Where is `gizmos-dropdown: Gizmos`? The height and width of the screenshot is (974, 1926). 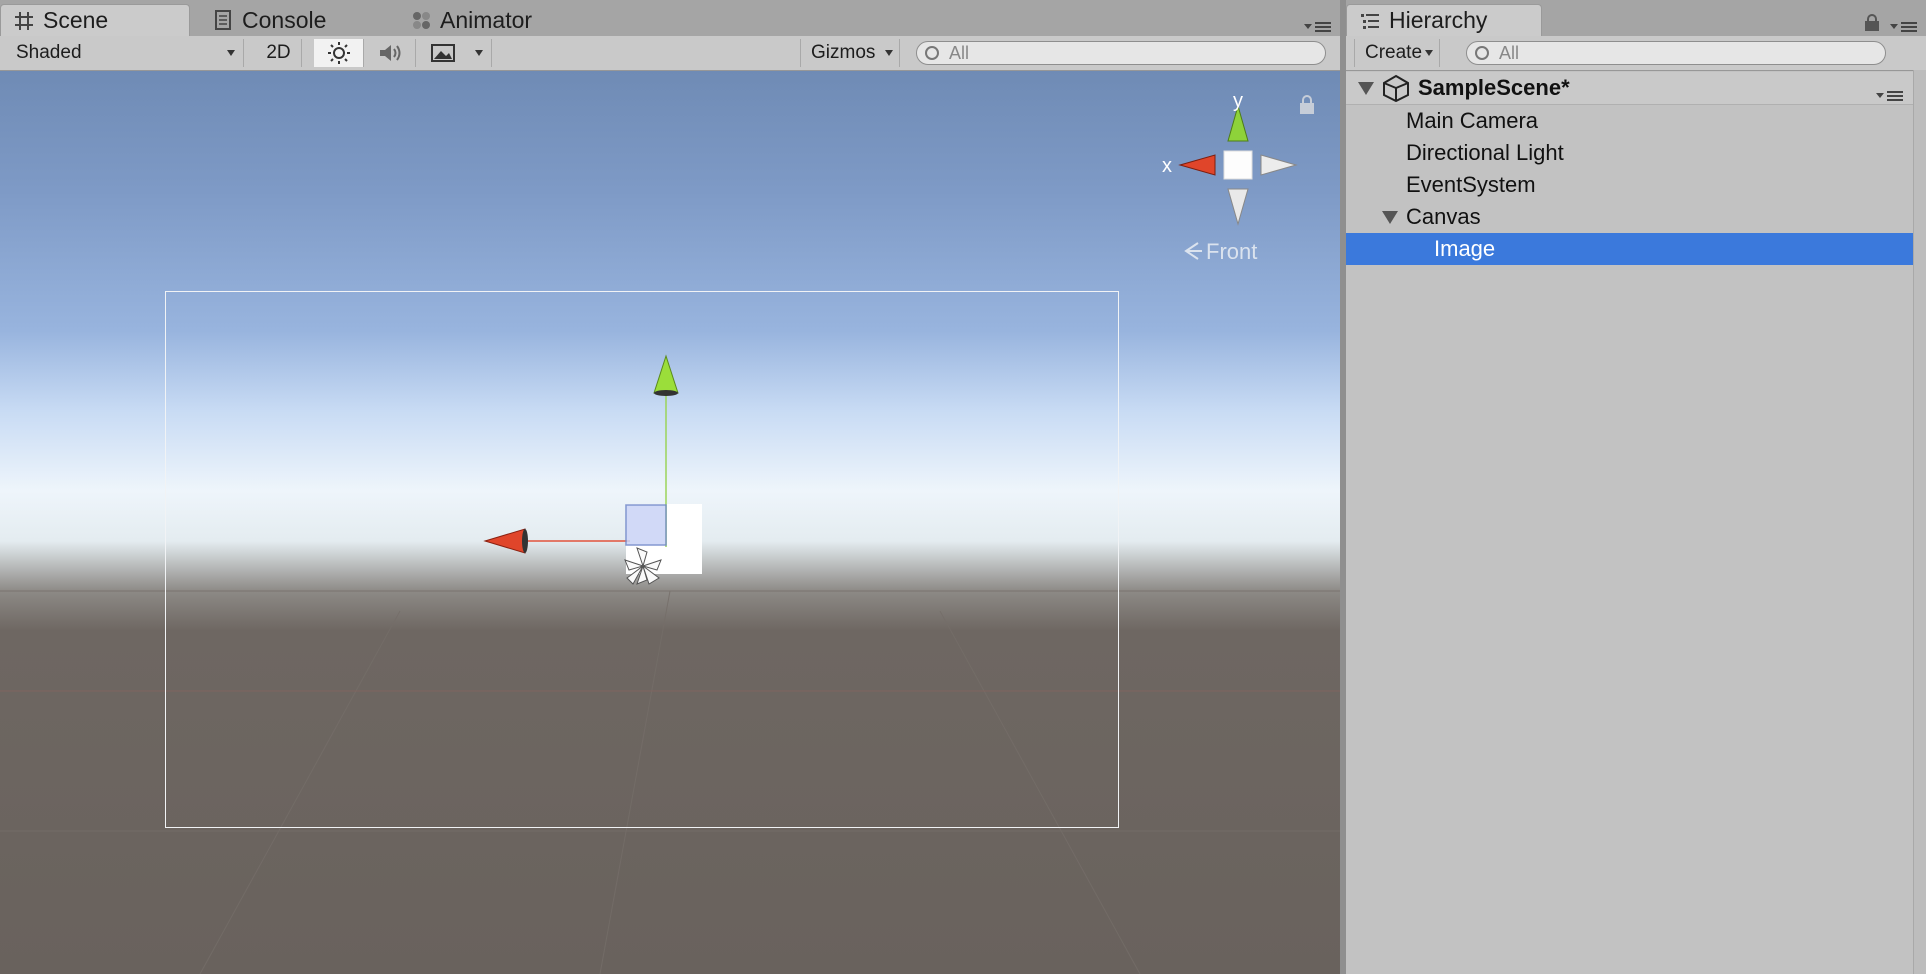 gizmos-dropdown: Gizmos is located at coordinates (850, 53).